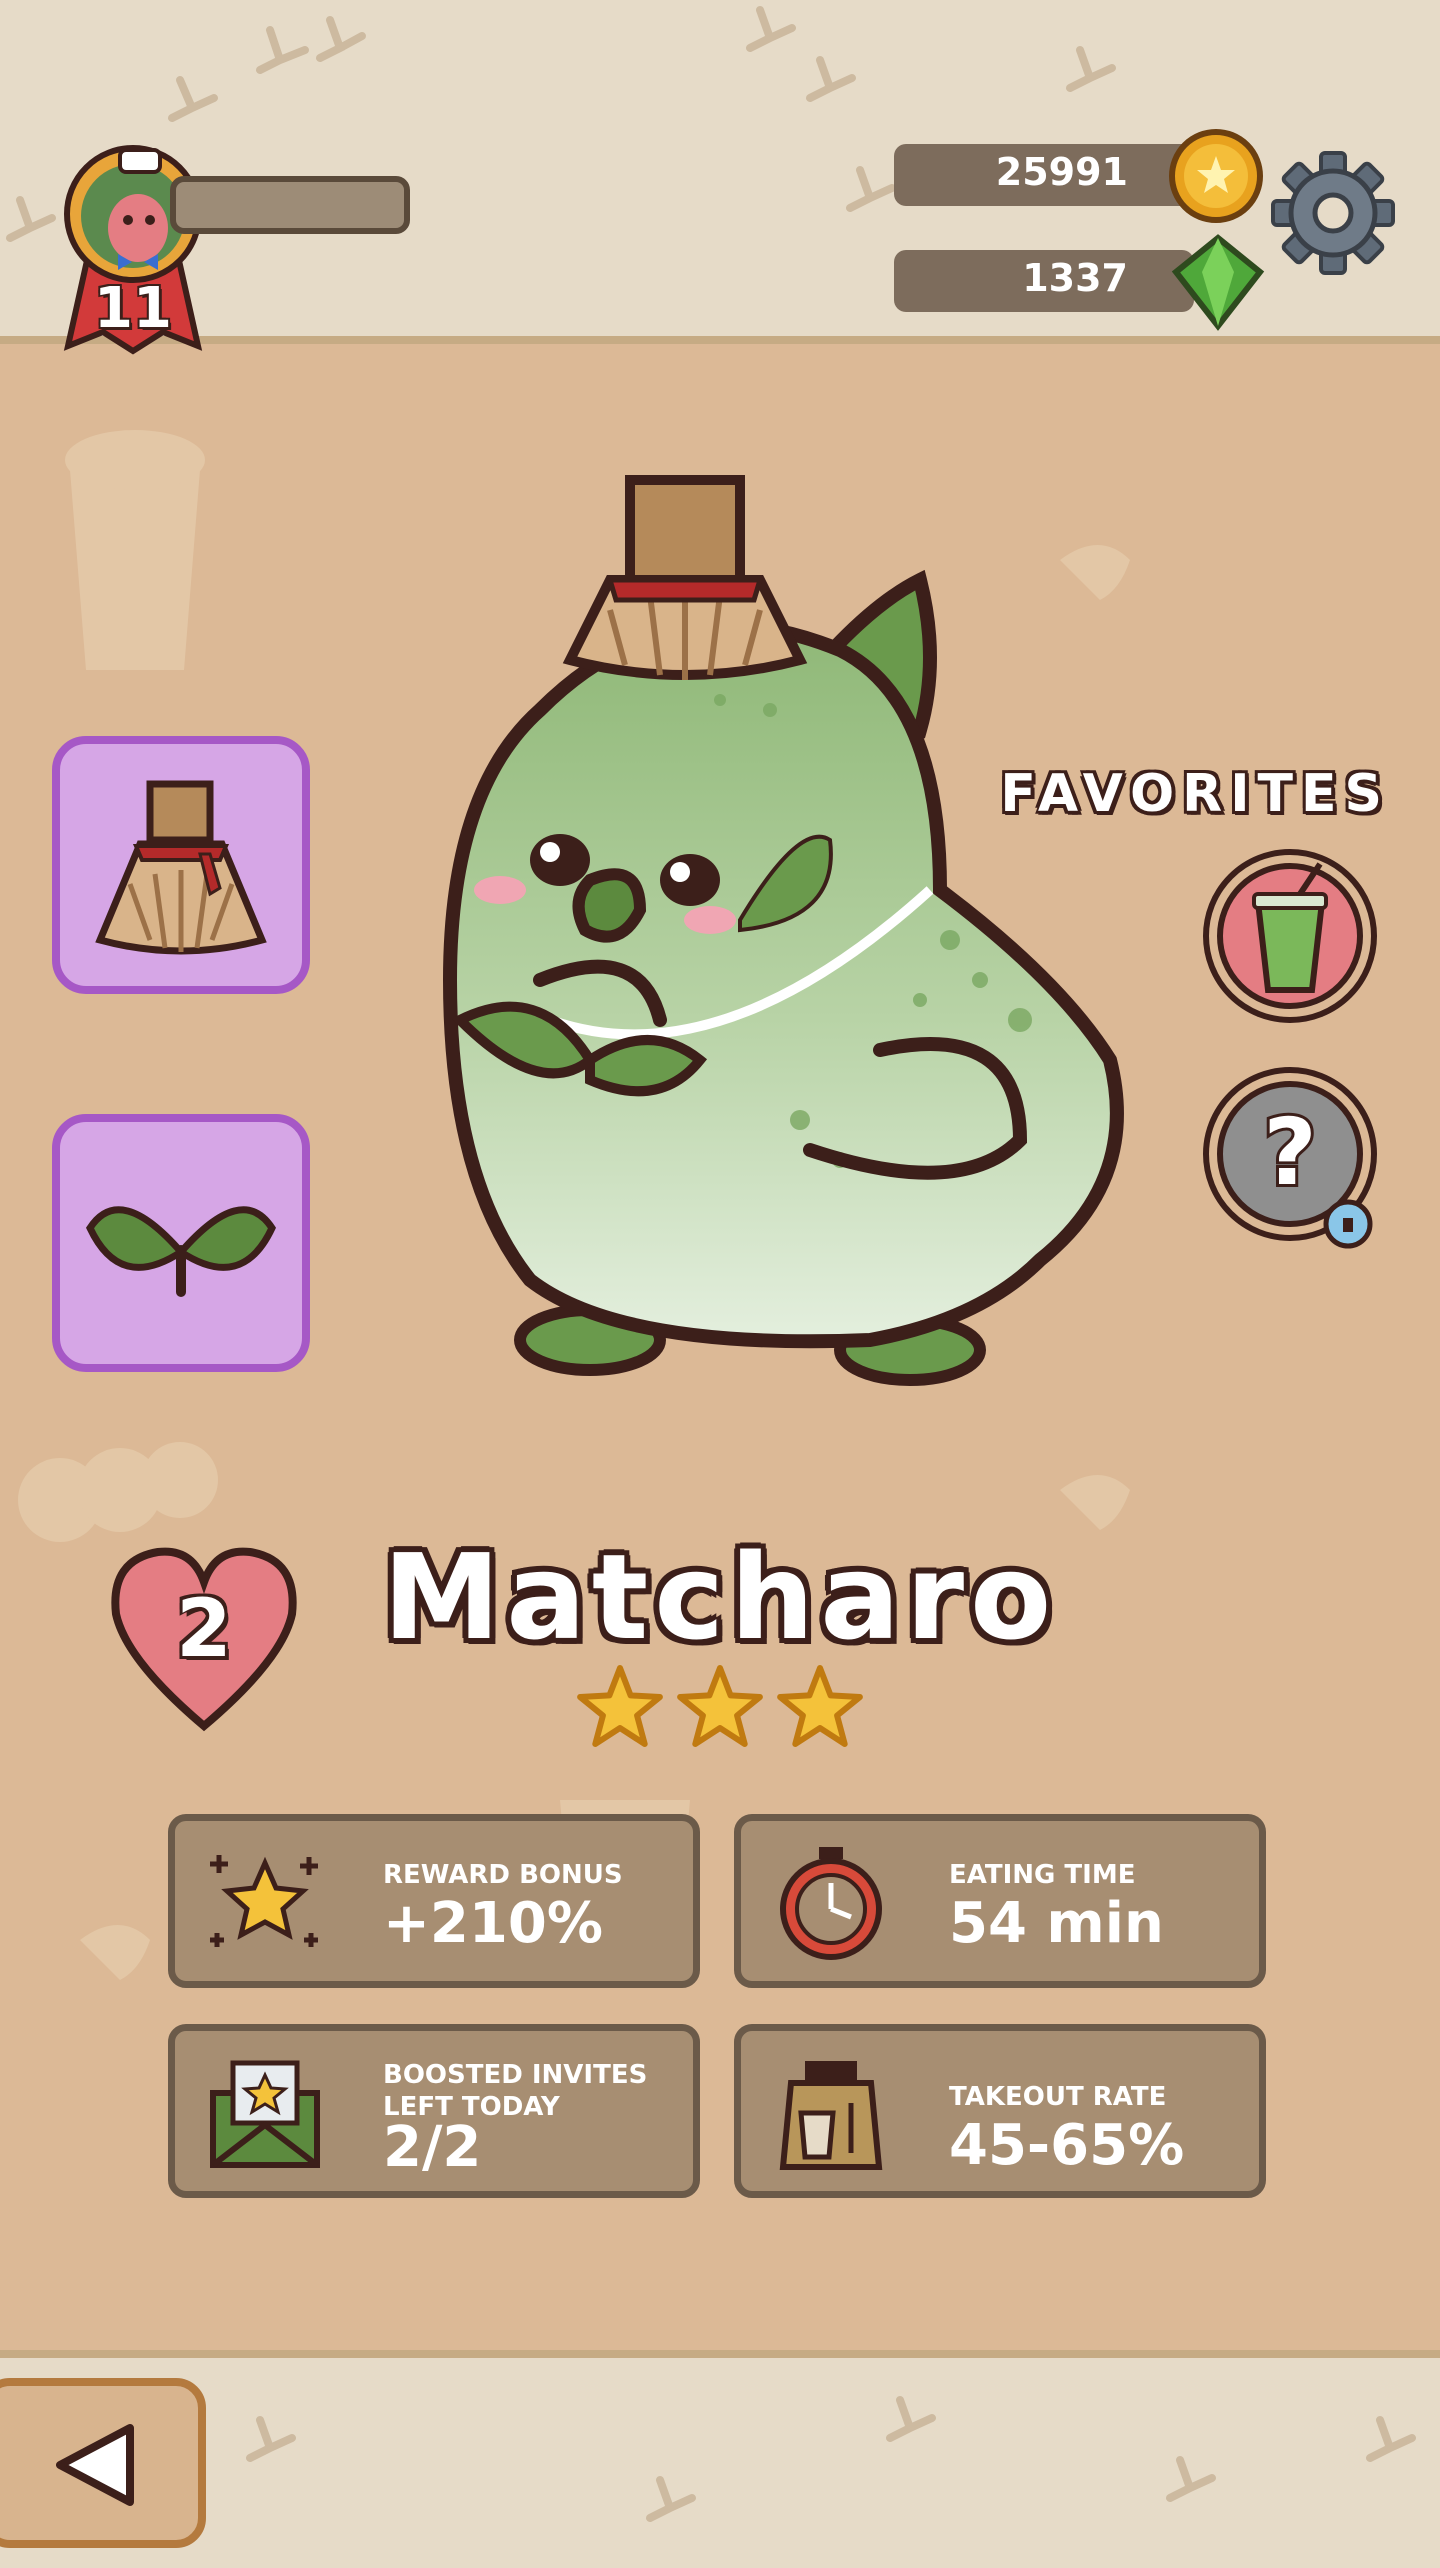  I want to click on character-name: Matcharo, so click(720, 1597).